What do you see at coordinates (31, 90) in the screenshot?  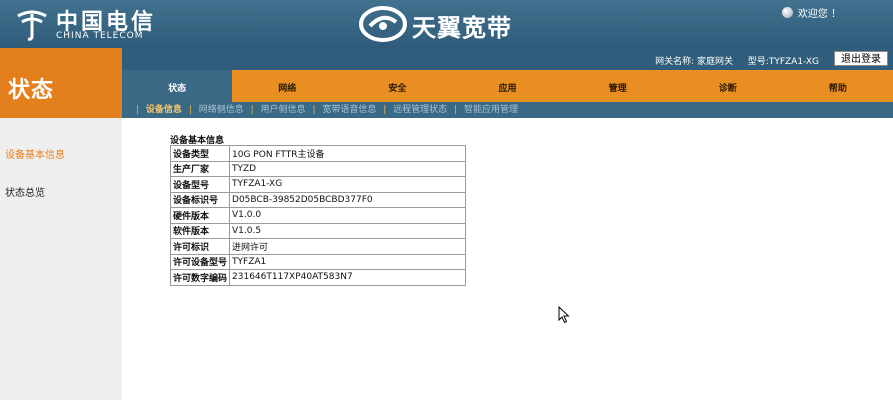 I see `page-title: 状态` at bounding box center [31, 90].